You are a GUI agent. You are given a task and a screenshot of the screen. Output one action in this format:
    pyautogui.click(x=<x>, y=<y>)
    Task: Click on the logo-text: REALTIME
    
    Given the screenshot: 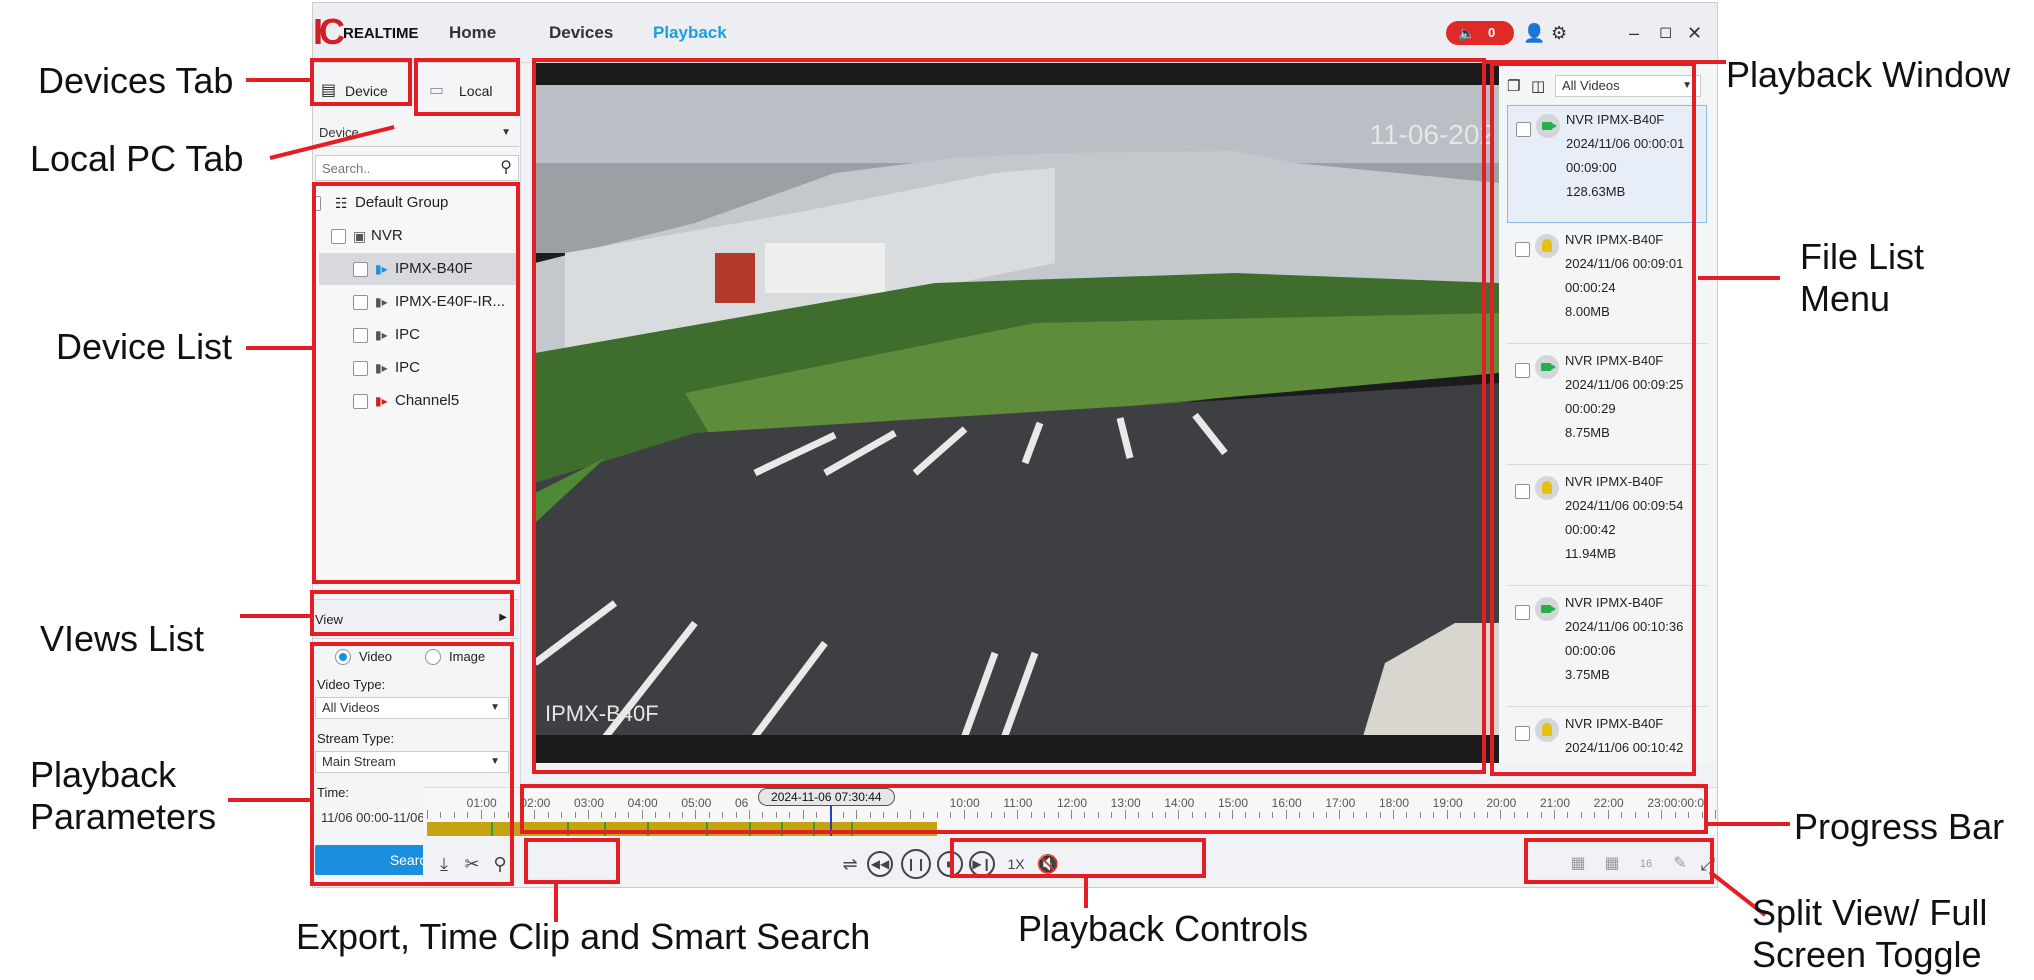 What is the action you would take?
    pyautogui.click(x=381, y=33)
    